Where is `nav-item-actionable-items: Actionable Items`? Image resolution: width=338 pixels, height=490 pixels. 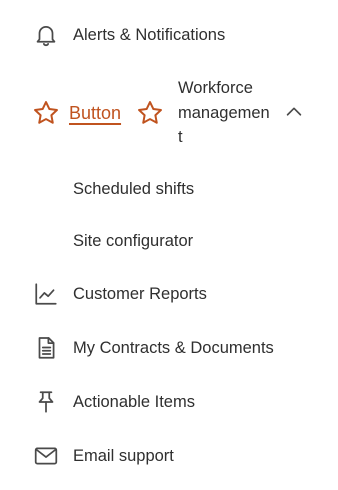
nav-item-actionable-items: Actionable Items is located at coordinates (169, 402).